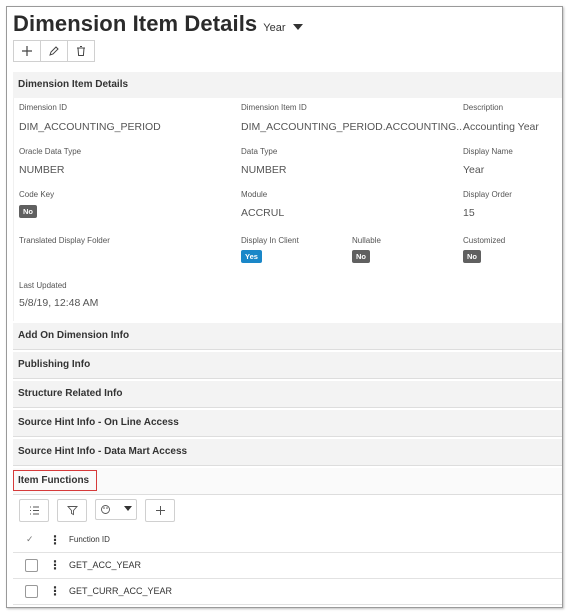  I want to click on last-updated-label: Last Updated, so click(43, 285).